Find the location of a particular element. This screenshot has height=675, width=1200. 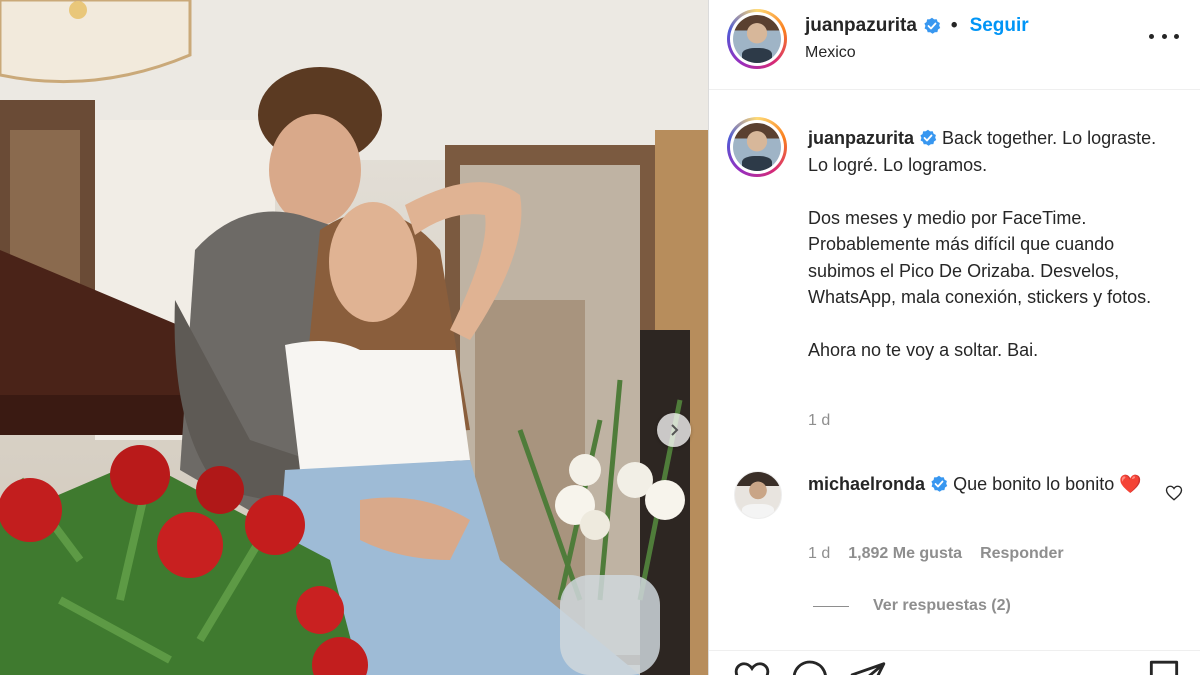

follow-button: Seguir is located at coordinates (999, 26).